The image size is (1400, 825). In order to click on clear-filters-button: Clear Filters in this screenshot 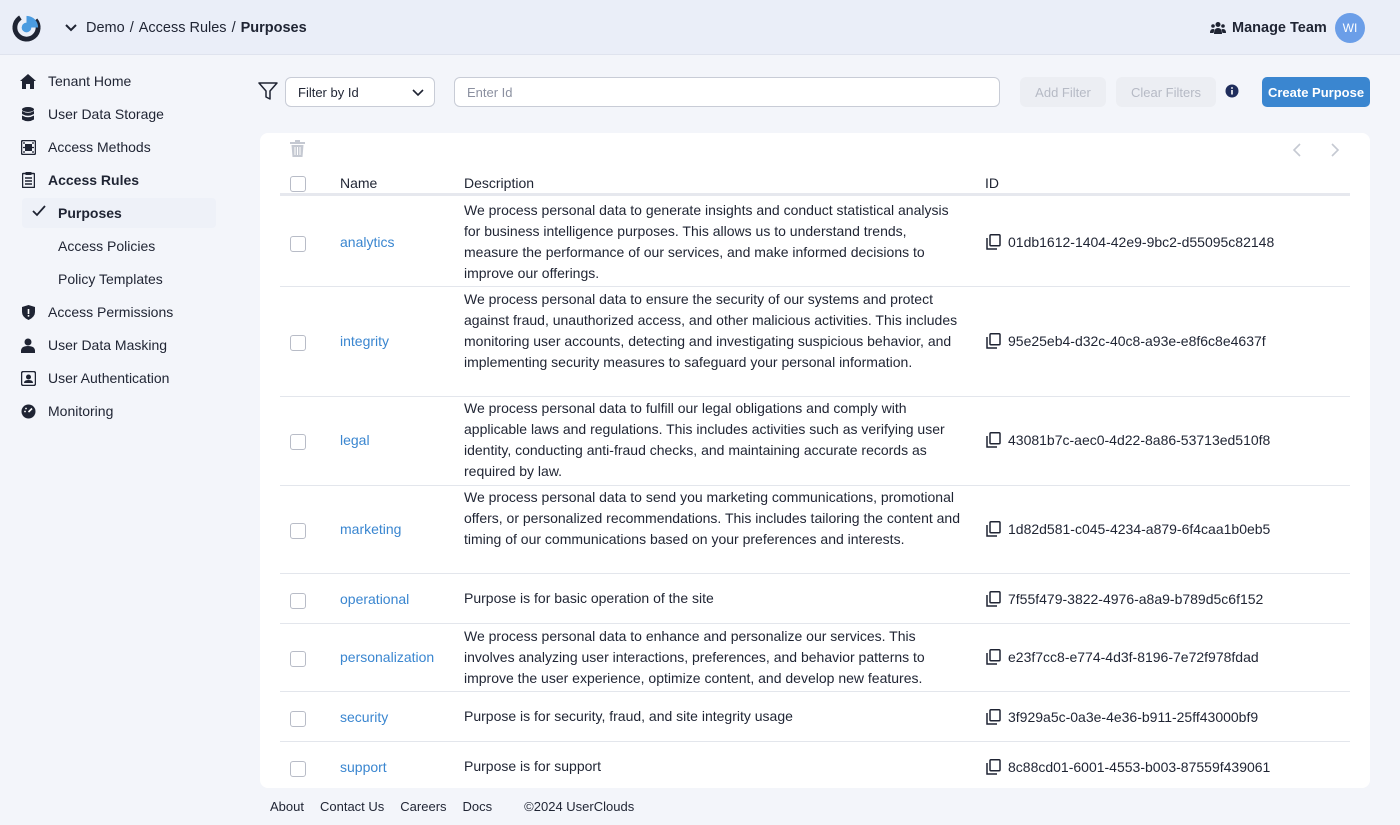, I will do `click(1166, 92)`.